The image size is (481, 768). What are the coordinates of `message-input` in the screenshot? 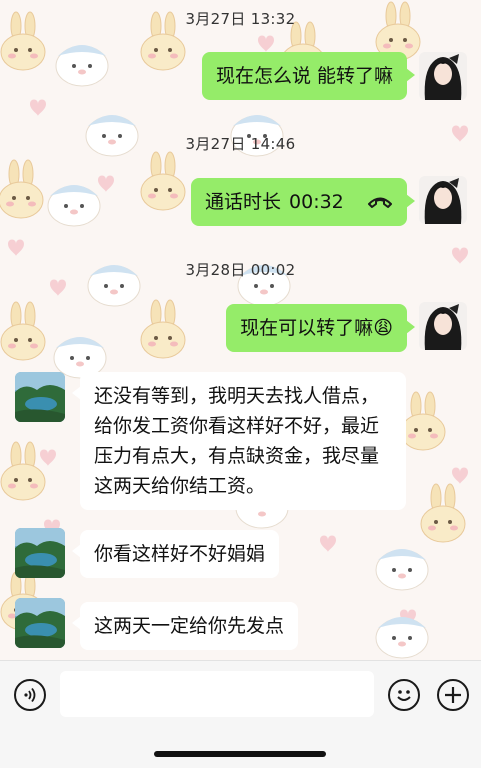 It's located at (217, 694).